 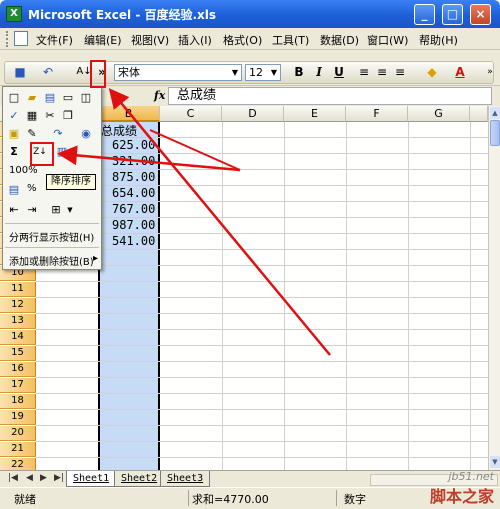 What do you see at coordinates (480, 14) in the screenshot?
I see `close-button: ×` at bounding box center [480, 14].